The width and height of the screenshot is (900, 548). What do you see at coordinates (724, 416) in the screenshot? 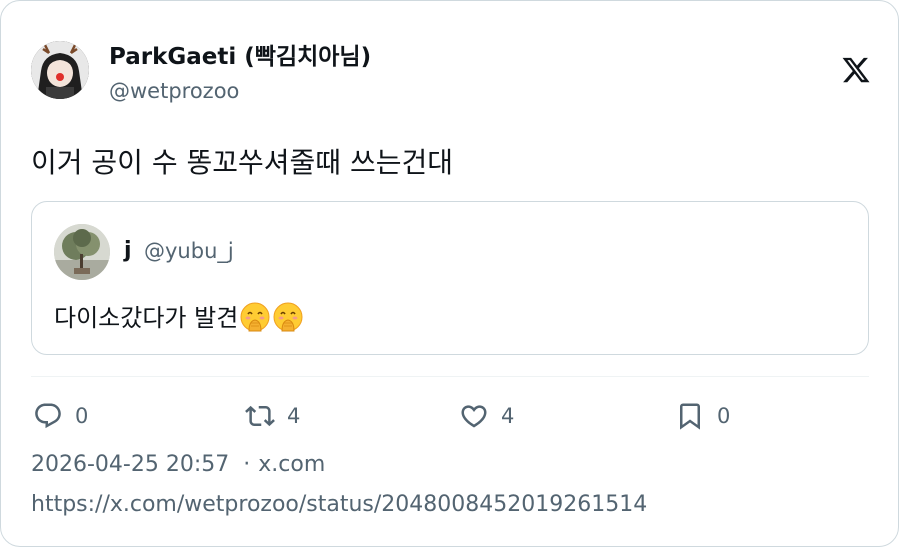
I see `bookmark-count: 0` at bounding box center [724, 416].